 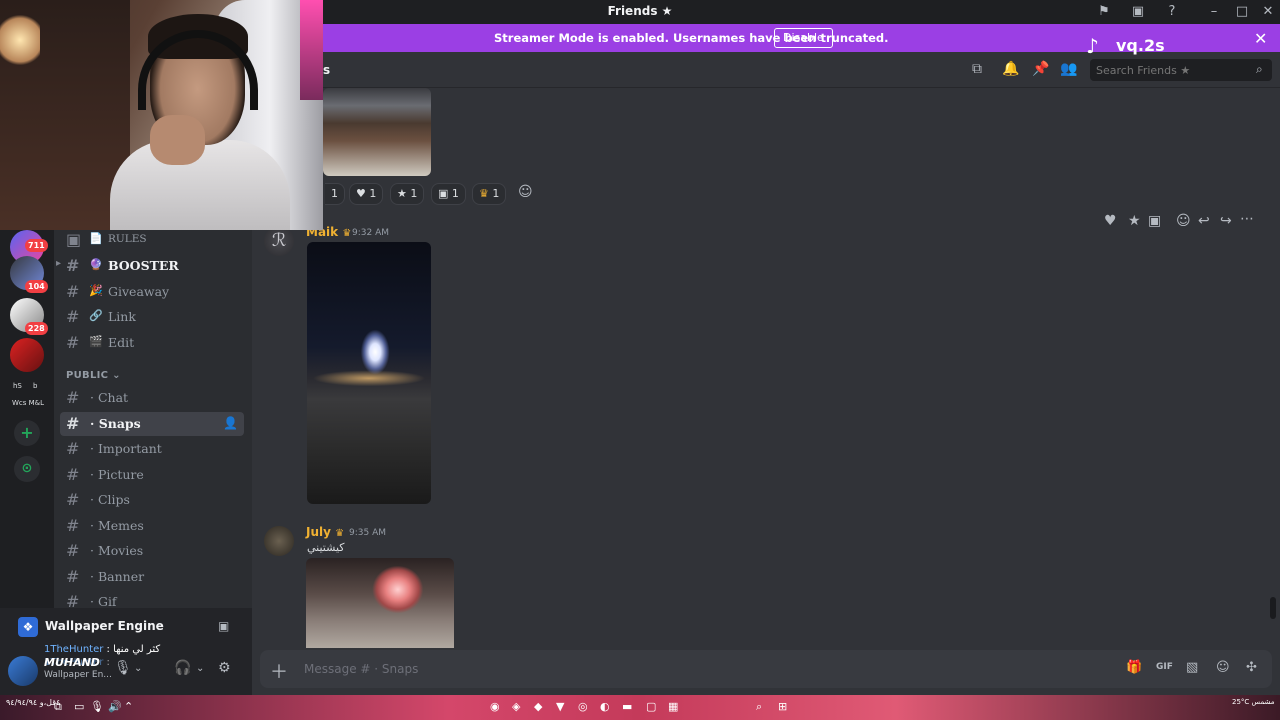 What do you see at coordinates (23, 671) in the screenshot?
I see `user-avatar` at bounding box center [23, 671].